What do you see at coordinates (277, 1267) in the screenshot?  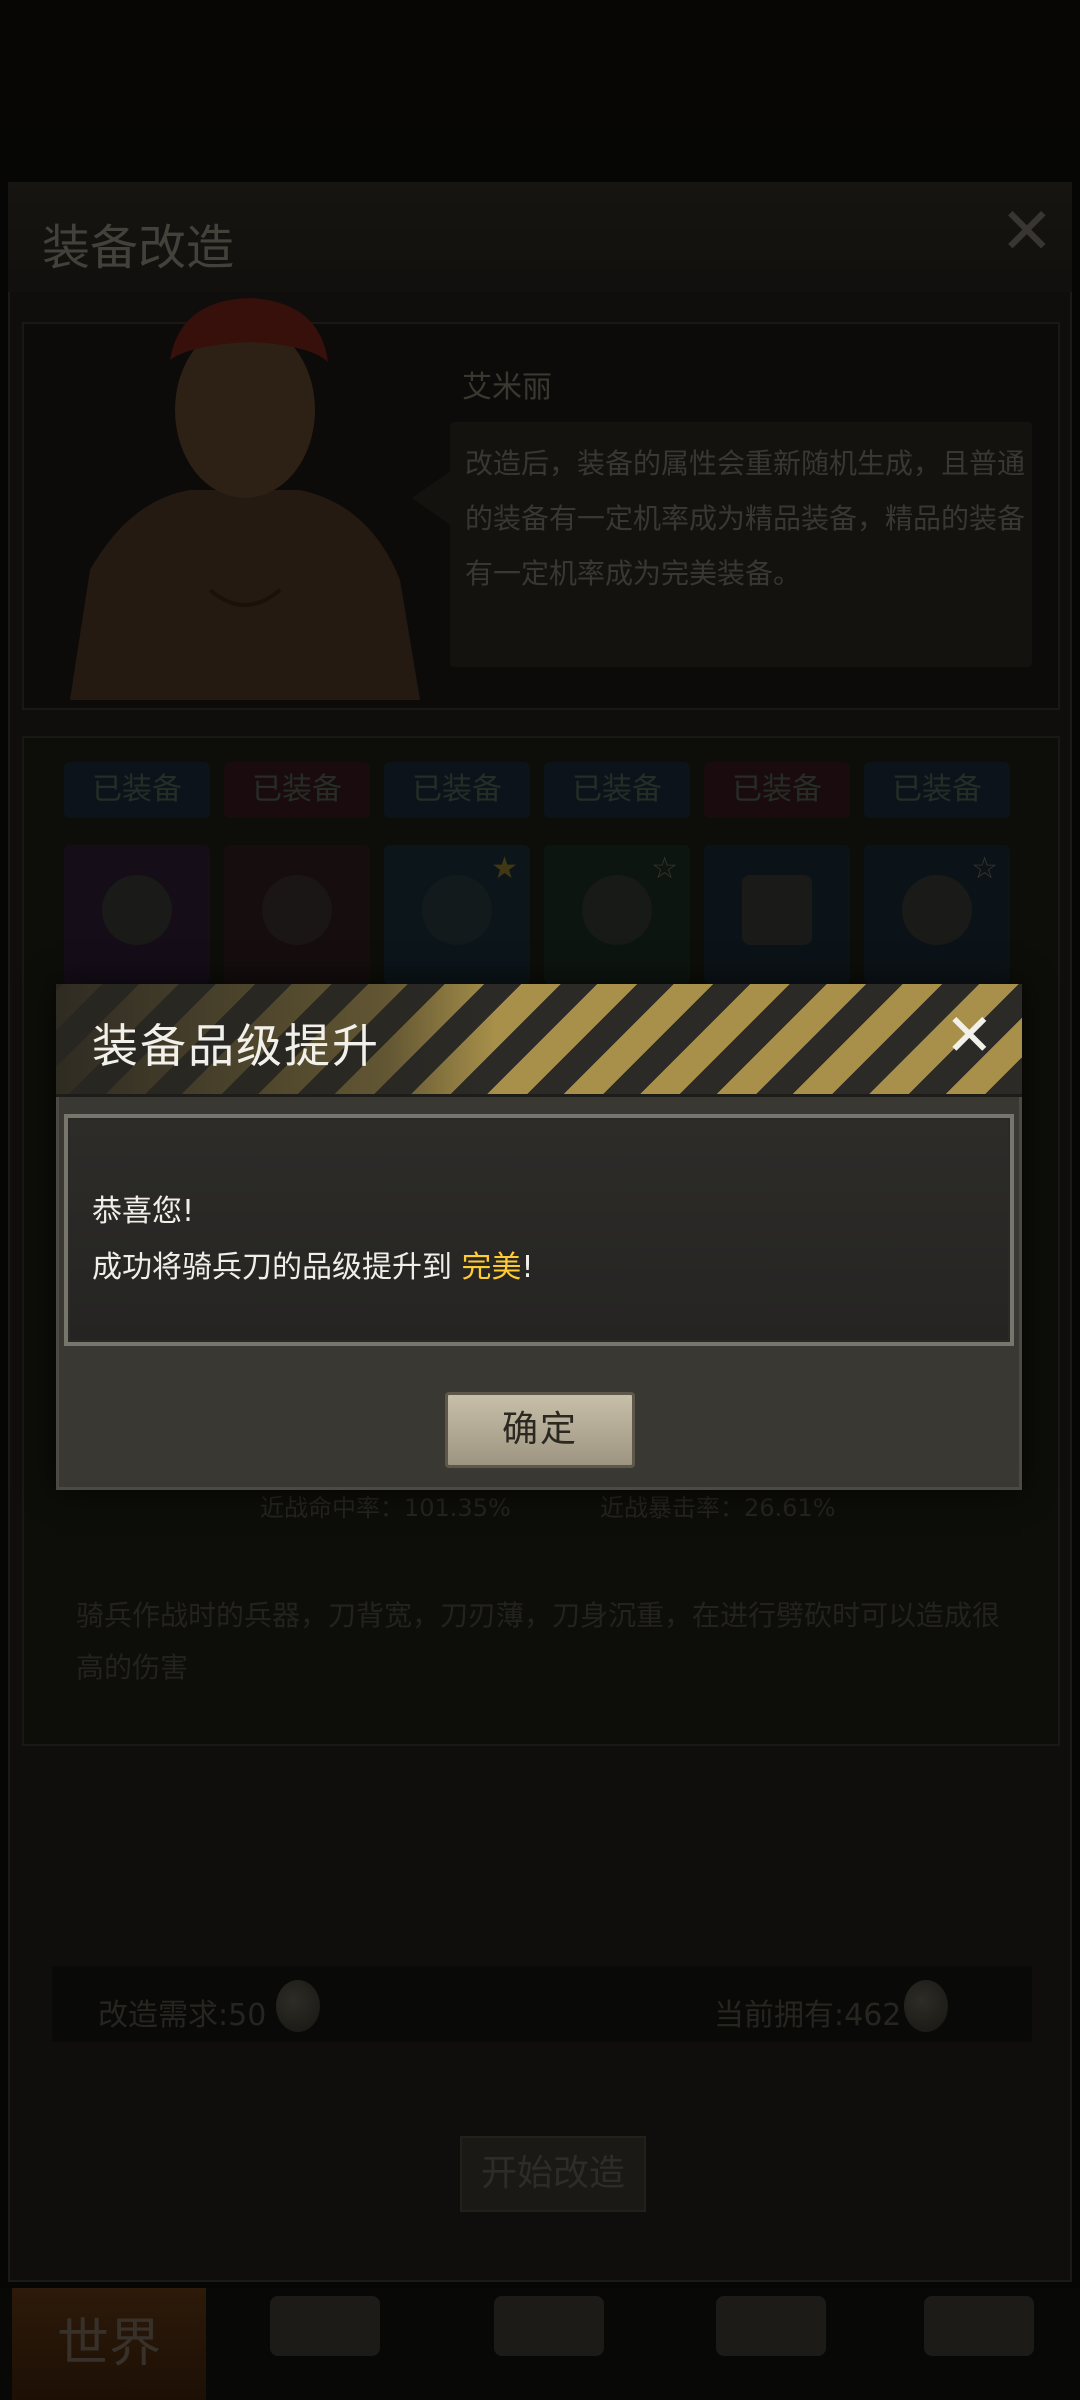 I see `message-prefix: 成功将骑兵刀的品级提升到` at bounding box center [277, 1267].